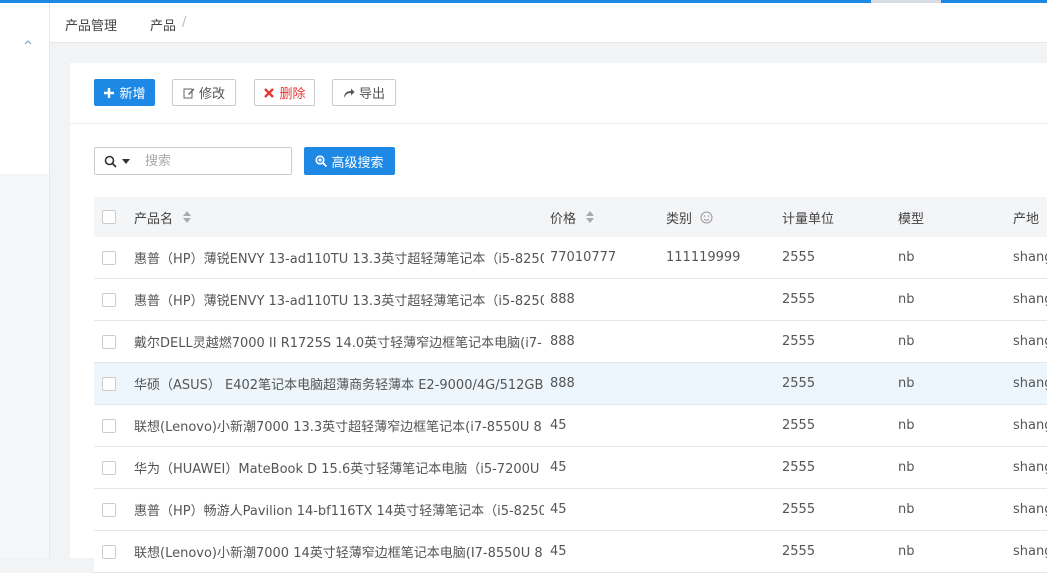  Describe the element at coordinates (721, 217) in the screenshot. I see `column-header-category: 类别` at that location.